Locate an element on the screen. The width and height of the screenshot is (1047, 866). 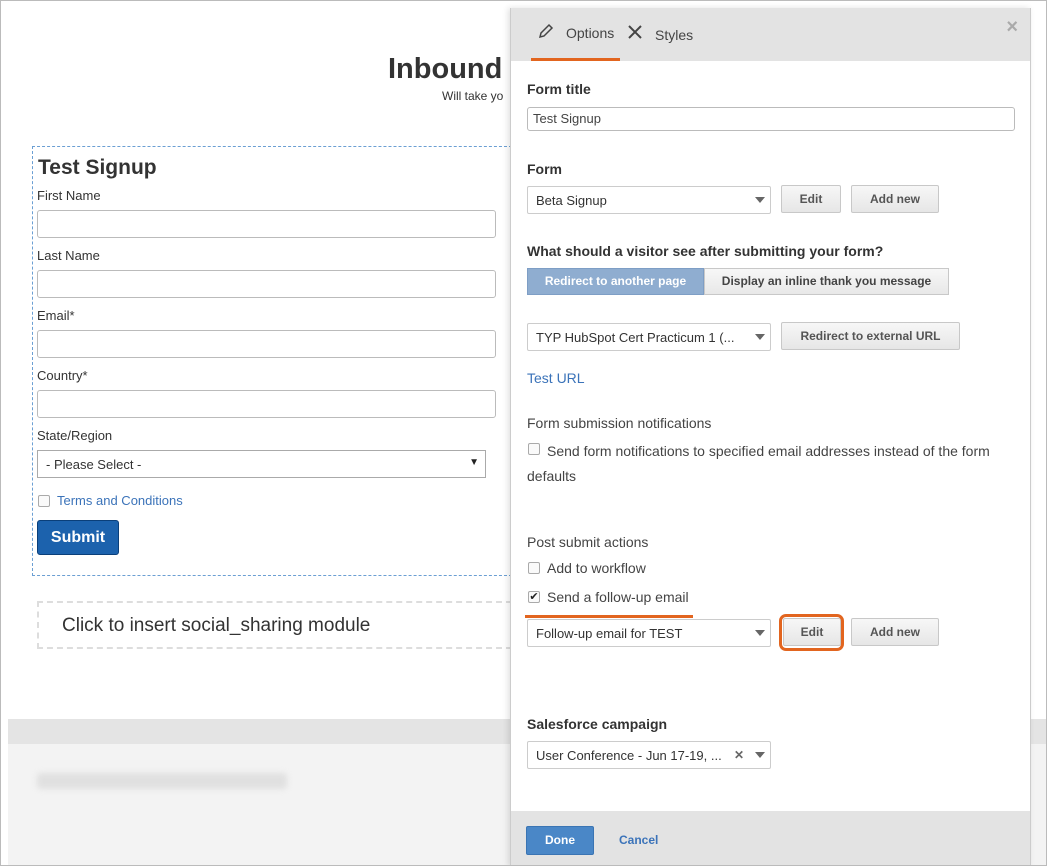
country-label: Country* is located at coordinates (62, 375).